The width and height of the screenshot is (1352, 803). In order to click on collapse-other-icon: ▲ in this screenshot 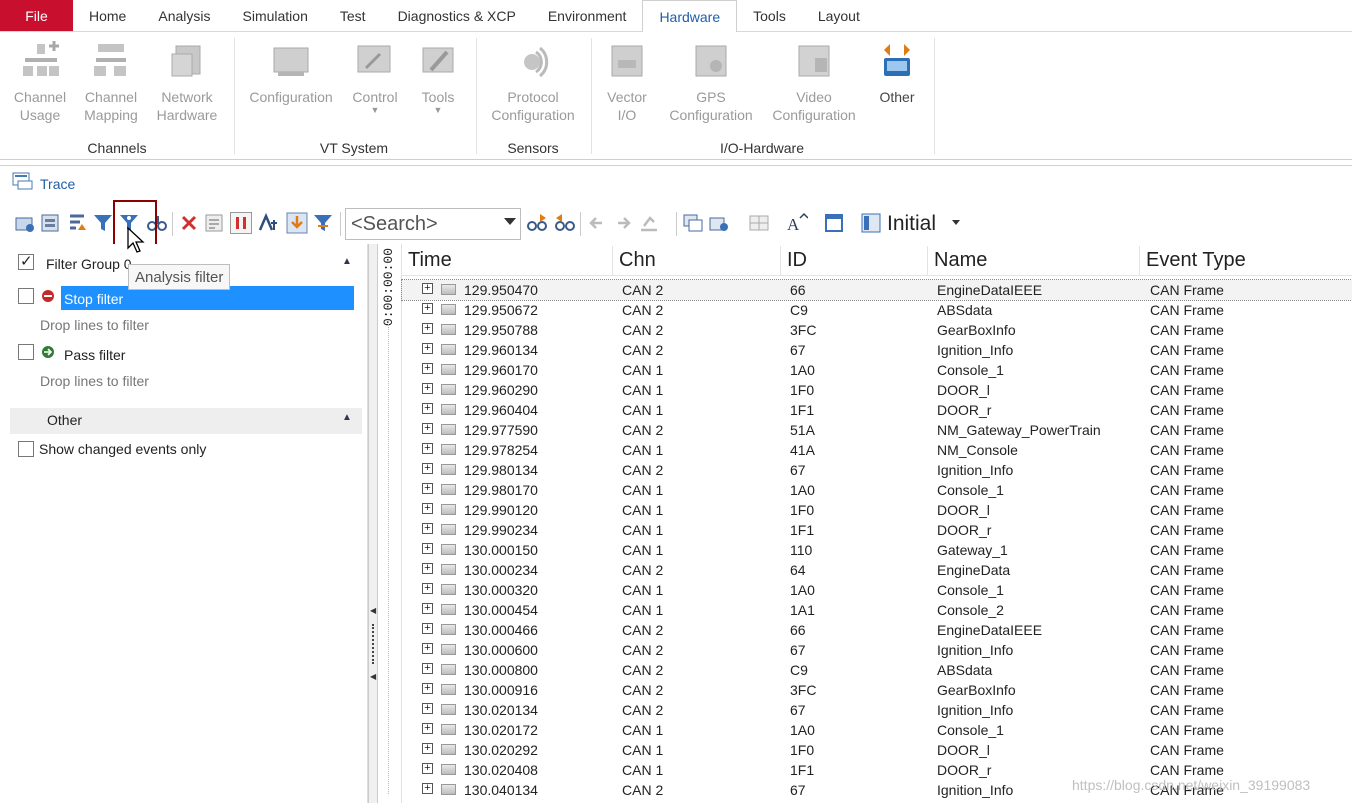, I will do `click(347, 417)`.